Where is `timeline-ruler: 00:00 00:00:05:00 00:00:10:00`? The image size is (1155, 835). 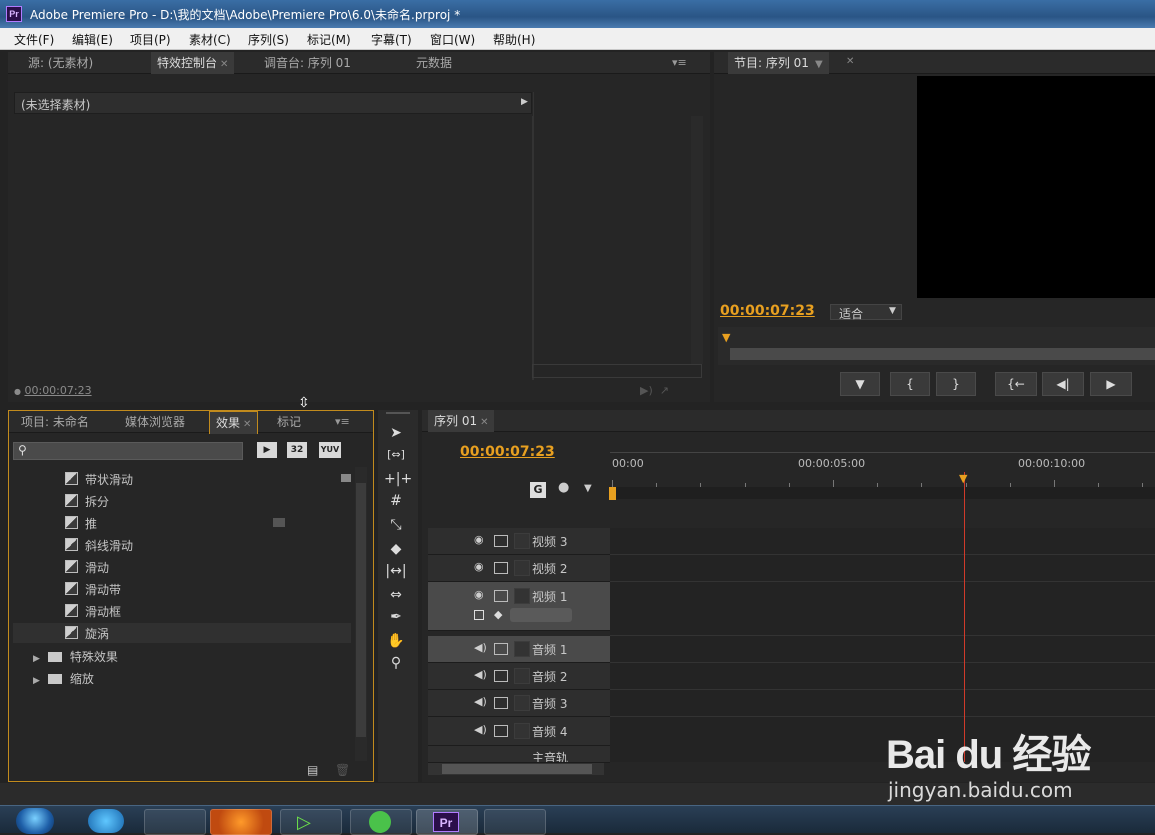
timeline-ruler: 00:00 00:00:05:00 00:00:10:00 is located at coordinates (882, 476).